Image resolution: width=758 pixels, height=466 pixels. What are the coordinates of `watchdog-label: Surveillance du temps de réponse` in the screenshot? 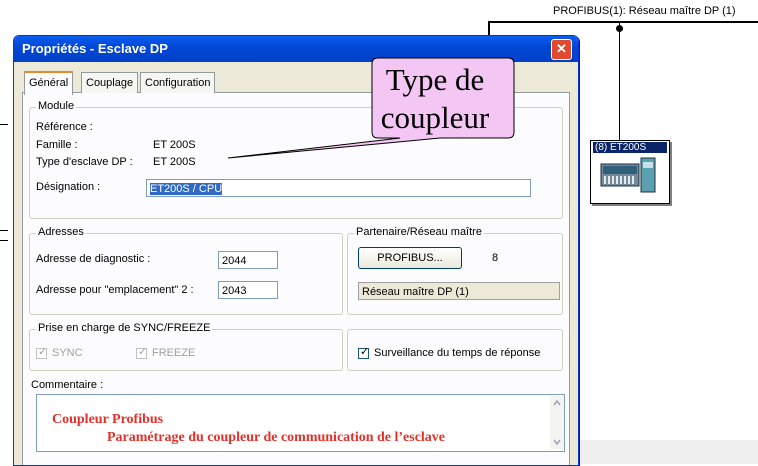 It's located at (457, 353).